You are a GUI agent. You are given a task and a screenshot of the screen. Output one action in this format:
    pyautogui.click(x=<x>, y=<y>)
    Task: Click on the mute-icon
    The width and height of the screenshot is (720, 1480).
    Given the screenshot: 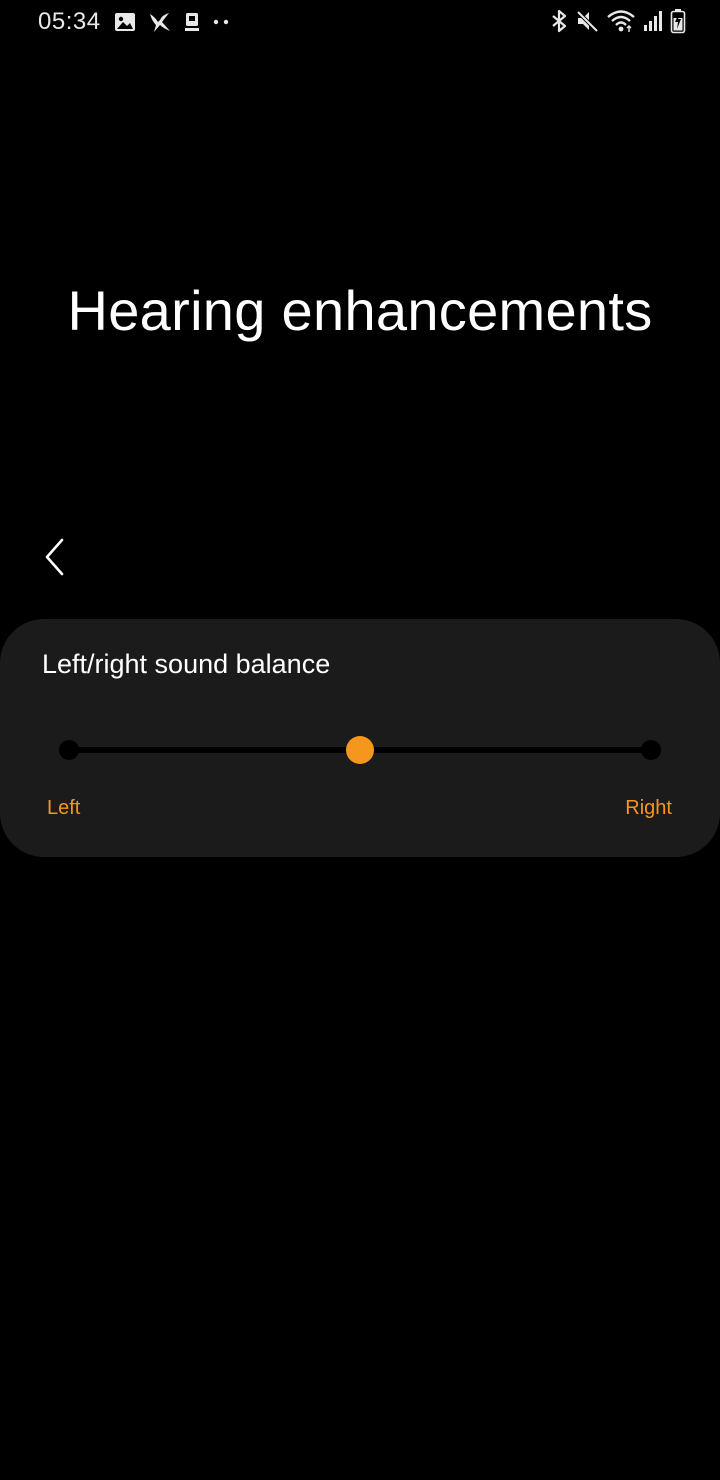 What is the action you would take?
    pyautogui.click(x=587, y=21)
    